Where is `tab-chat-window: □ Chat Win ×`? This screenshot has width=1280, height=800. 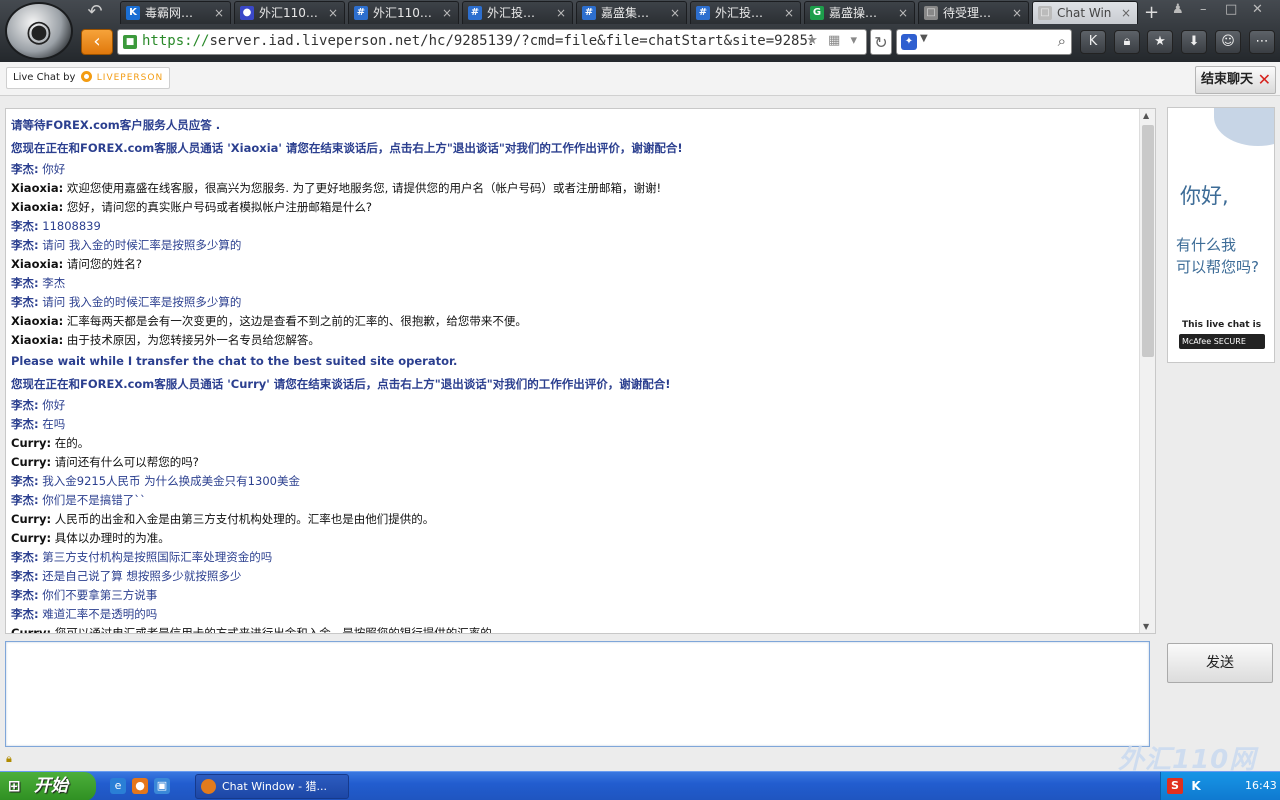
tab-chat-window: □ Chat Win × is located at coordinates (1085, 12).